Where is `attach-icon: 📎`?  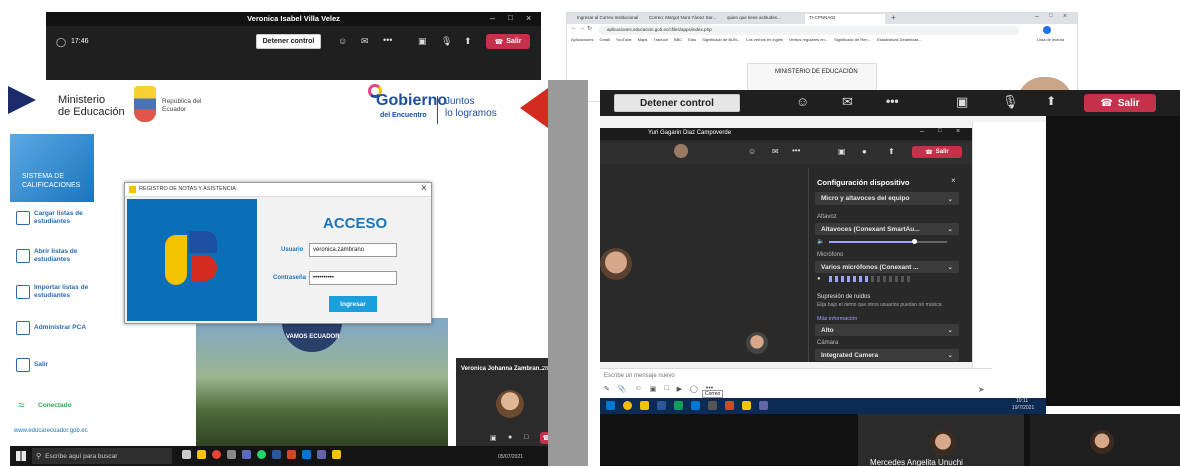 attach-icon: 📎 is located at coordinates (622, 389).